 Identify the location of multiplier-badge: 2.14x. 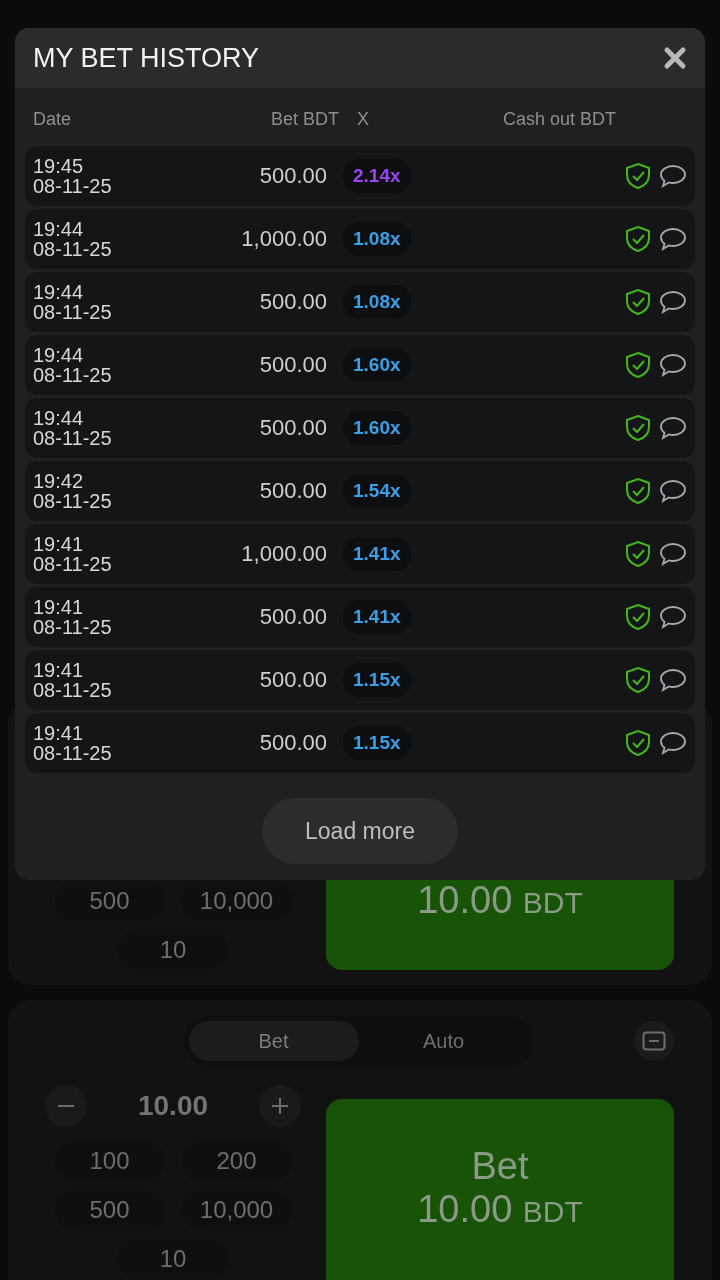
(377, 176).